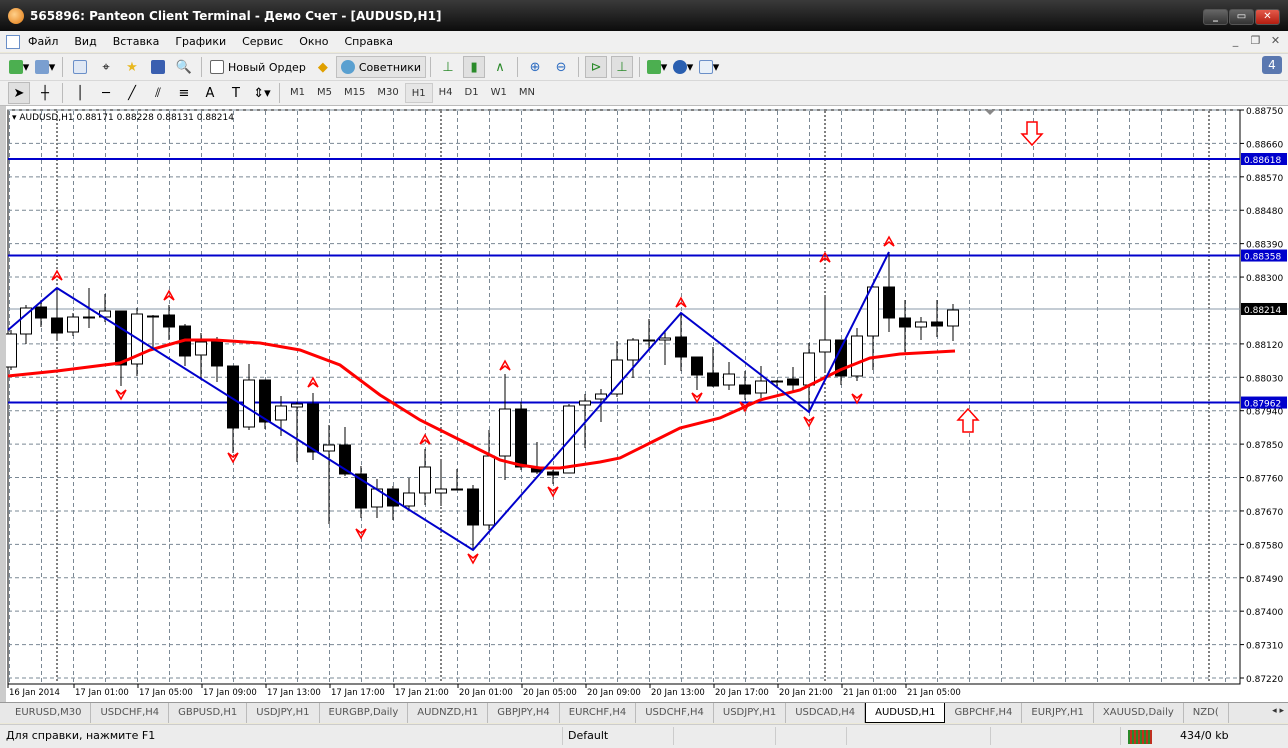 This screenshot has width=1288, height=748. I want to click on zoom-out-icon: ⊖, so click(561, 67).